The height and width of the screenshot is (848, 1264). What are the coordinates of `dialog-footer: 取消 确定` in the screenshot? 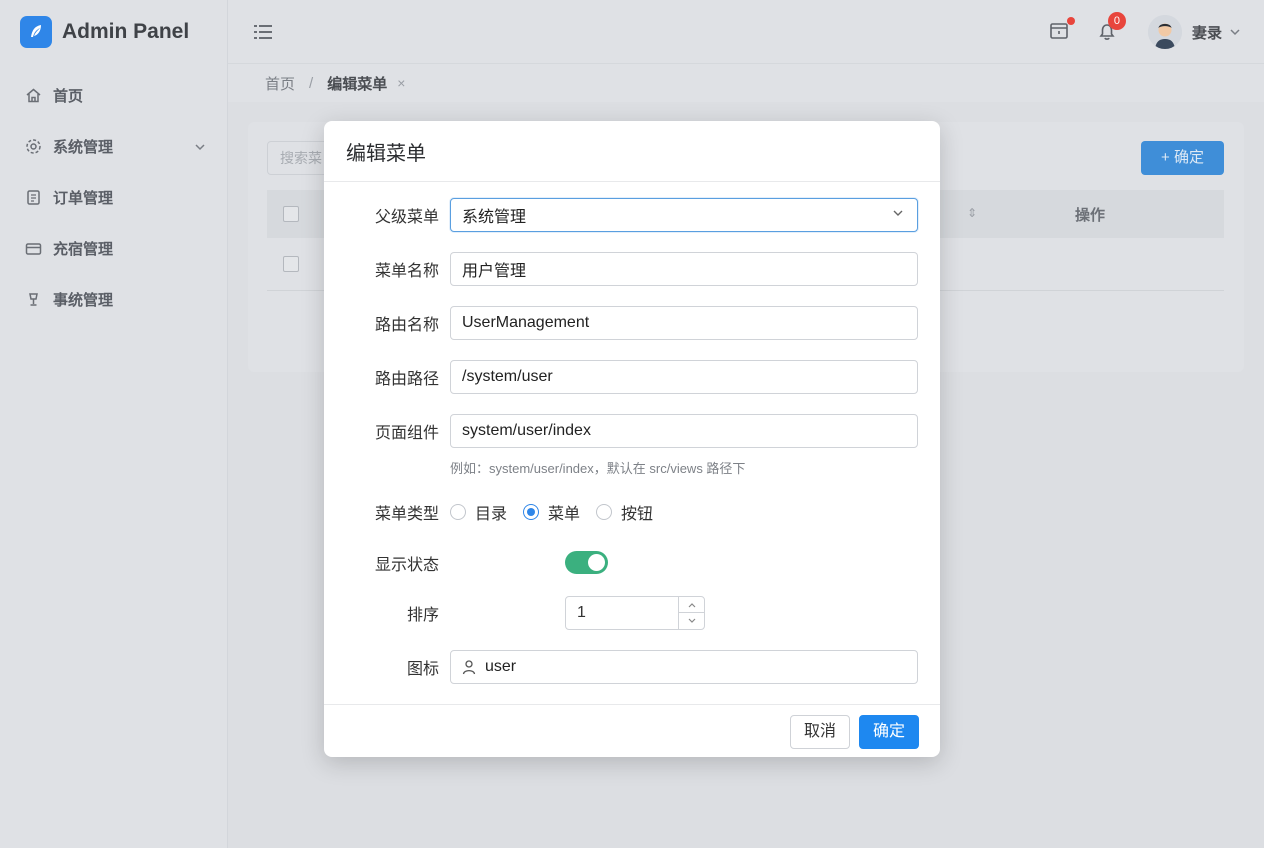 It's located at (632, 730).